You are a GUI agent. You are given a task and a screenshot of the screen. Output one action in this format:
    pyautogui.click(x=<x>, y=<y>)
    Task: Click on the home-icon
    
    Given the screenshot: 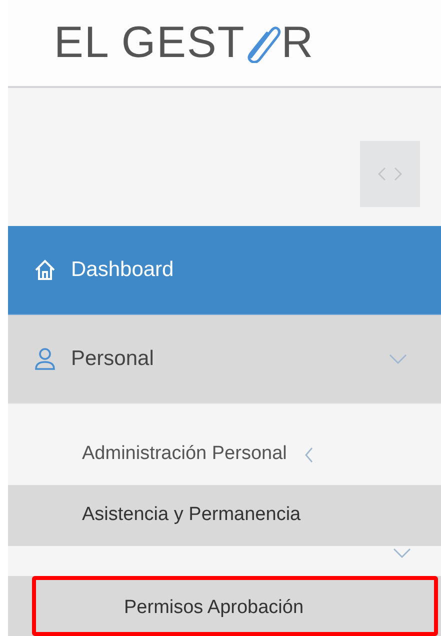 What is the action you would take?
    pyautogui.click(x=45, y=270)
    